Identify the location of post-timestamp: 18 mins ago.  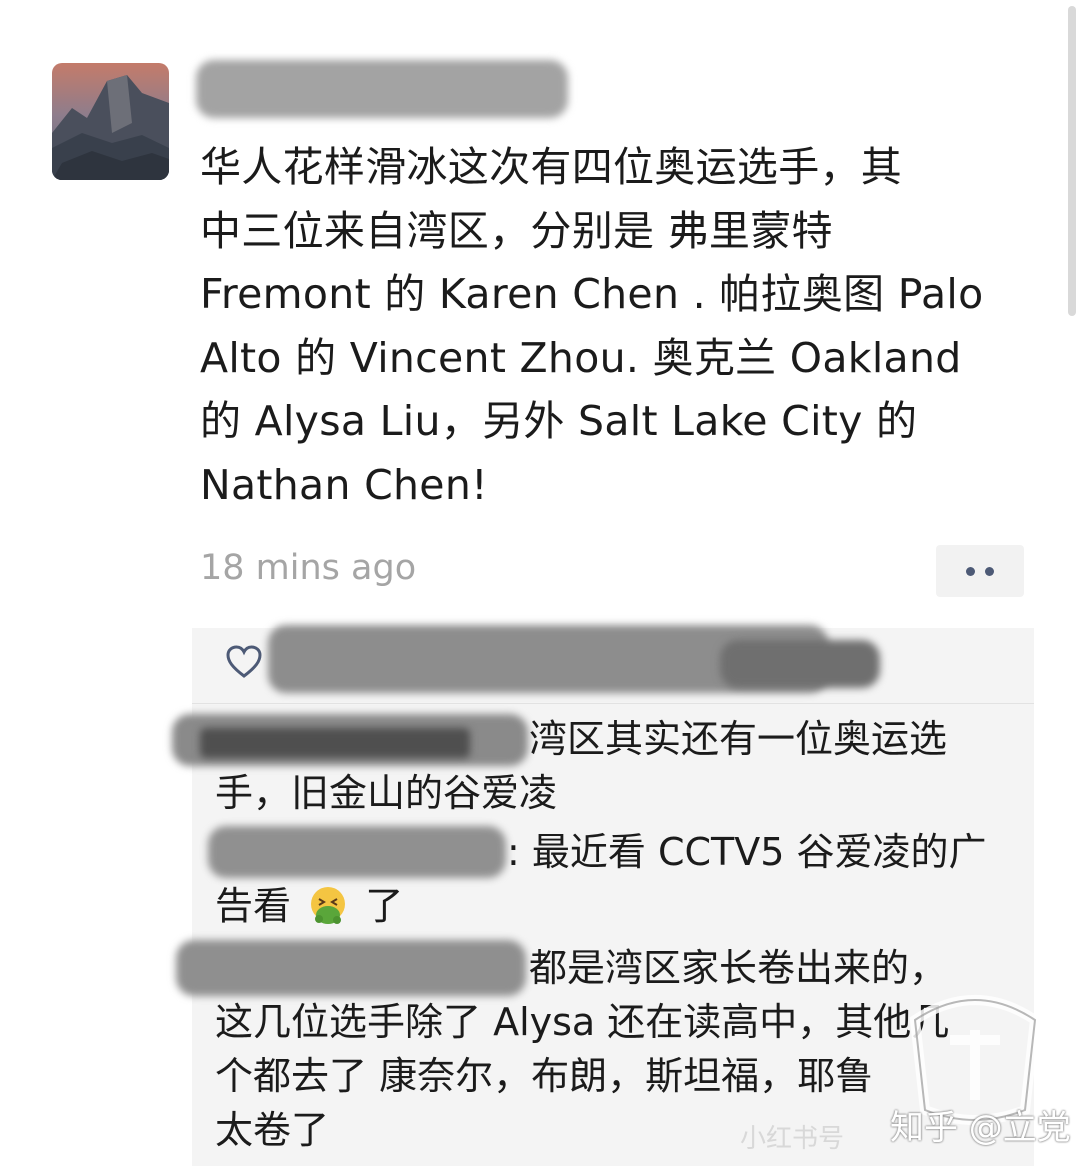
(308, 568).